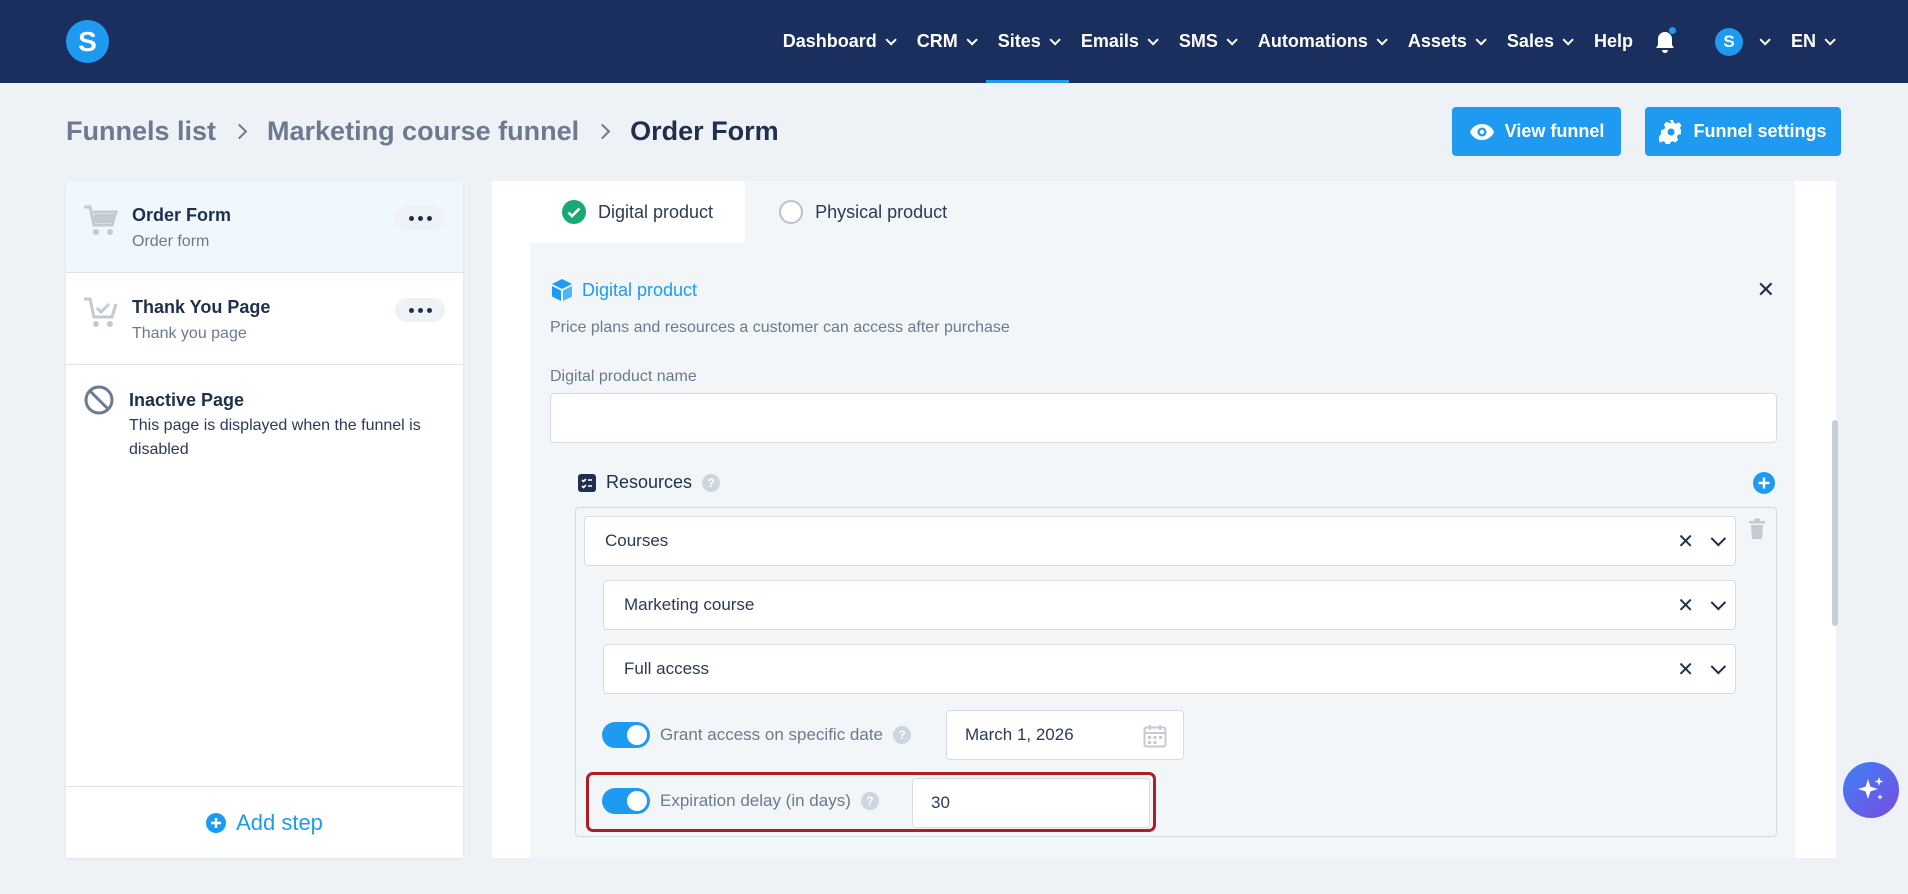 The image size is (1908, 894). I want to click on add-step-label: Add step, so click(279, 822).